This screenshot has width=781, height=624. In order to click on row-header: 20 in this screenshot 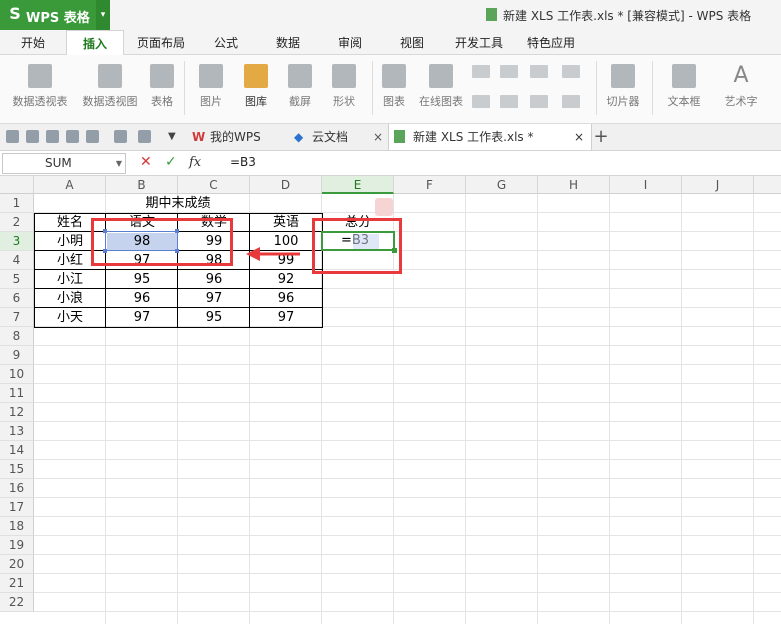, I will do `click(17, 564)`.